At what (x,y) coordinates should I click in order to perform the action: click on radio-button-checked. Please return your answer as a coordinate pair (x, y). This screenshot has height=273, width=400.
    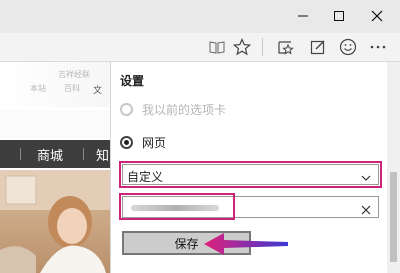
    Looking at the image, I should click on (126, 142).